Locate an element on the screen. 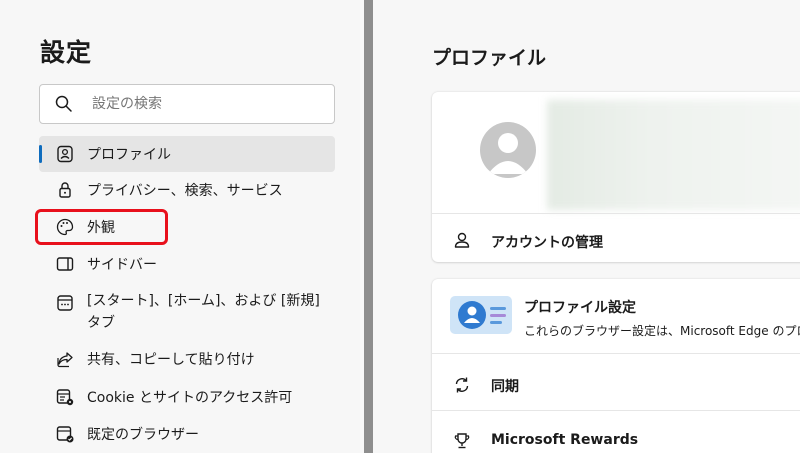 This screenshot has height=453, width=800. profile-icon is located at coordinates (65, 154).